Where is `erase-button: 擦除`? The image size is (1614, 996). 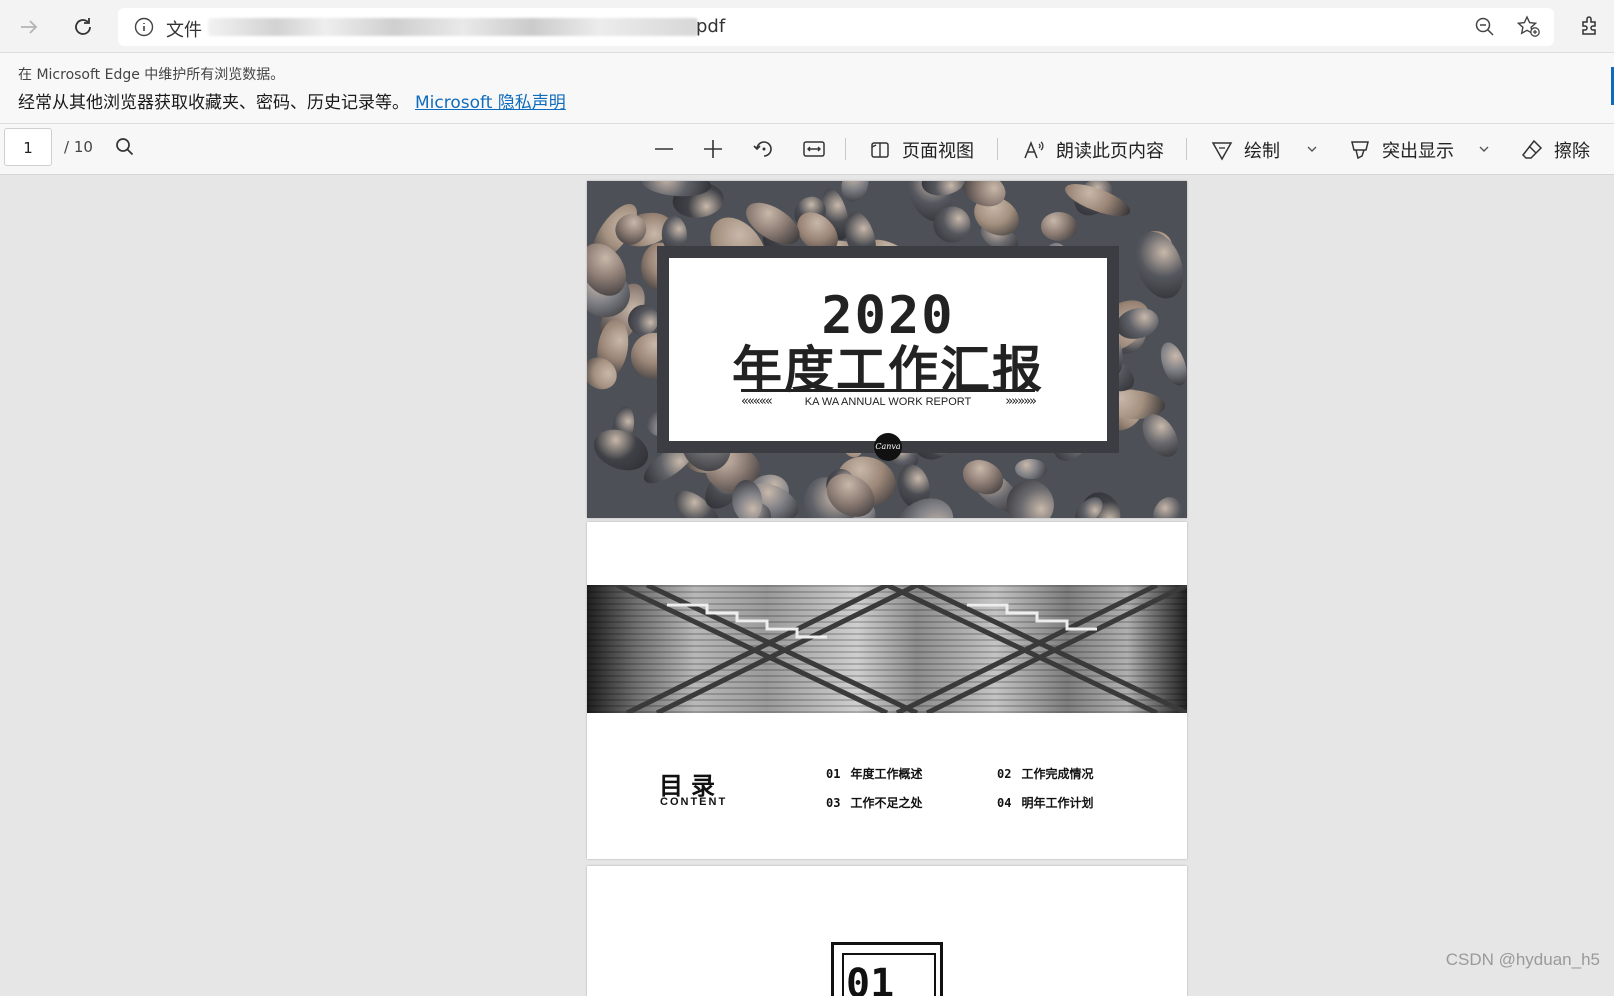 erase-button: 擦除 is located at coordinates (1555, 150).